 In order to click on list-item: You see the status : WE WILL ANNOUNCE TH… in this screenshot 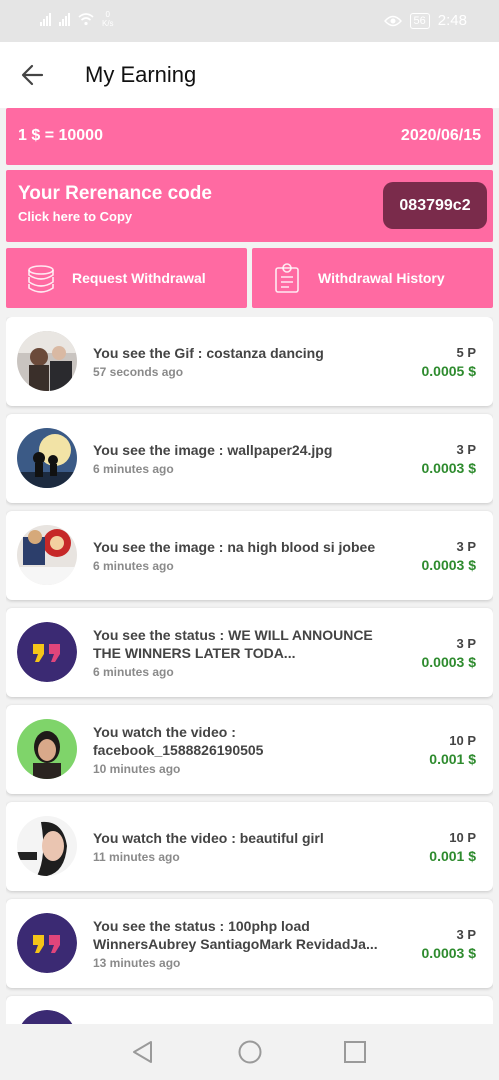, I will do `click(249, 652)`.